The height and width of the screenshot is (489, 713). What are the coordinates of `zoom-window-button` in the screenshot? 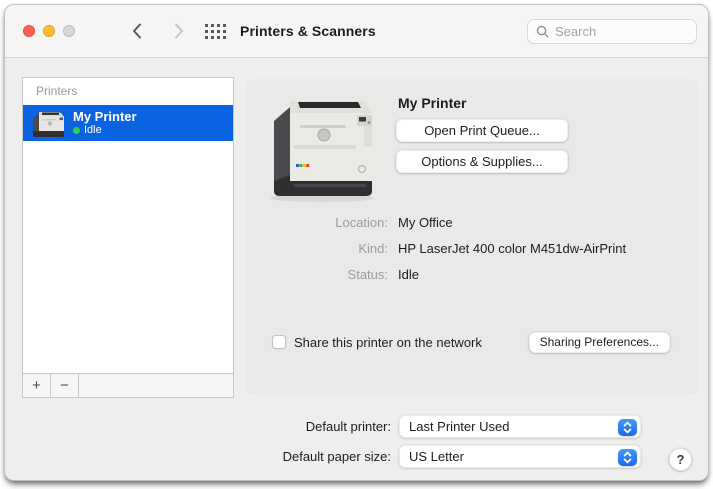 It's located at (69, 31).